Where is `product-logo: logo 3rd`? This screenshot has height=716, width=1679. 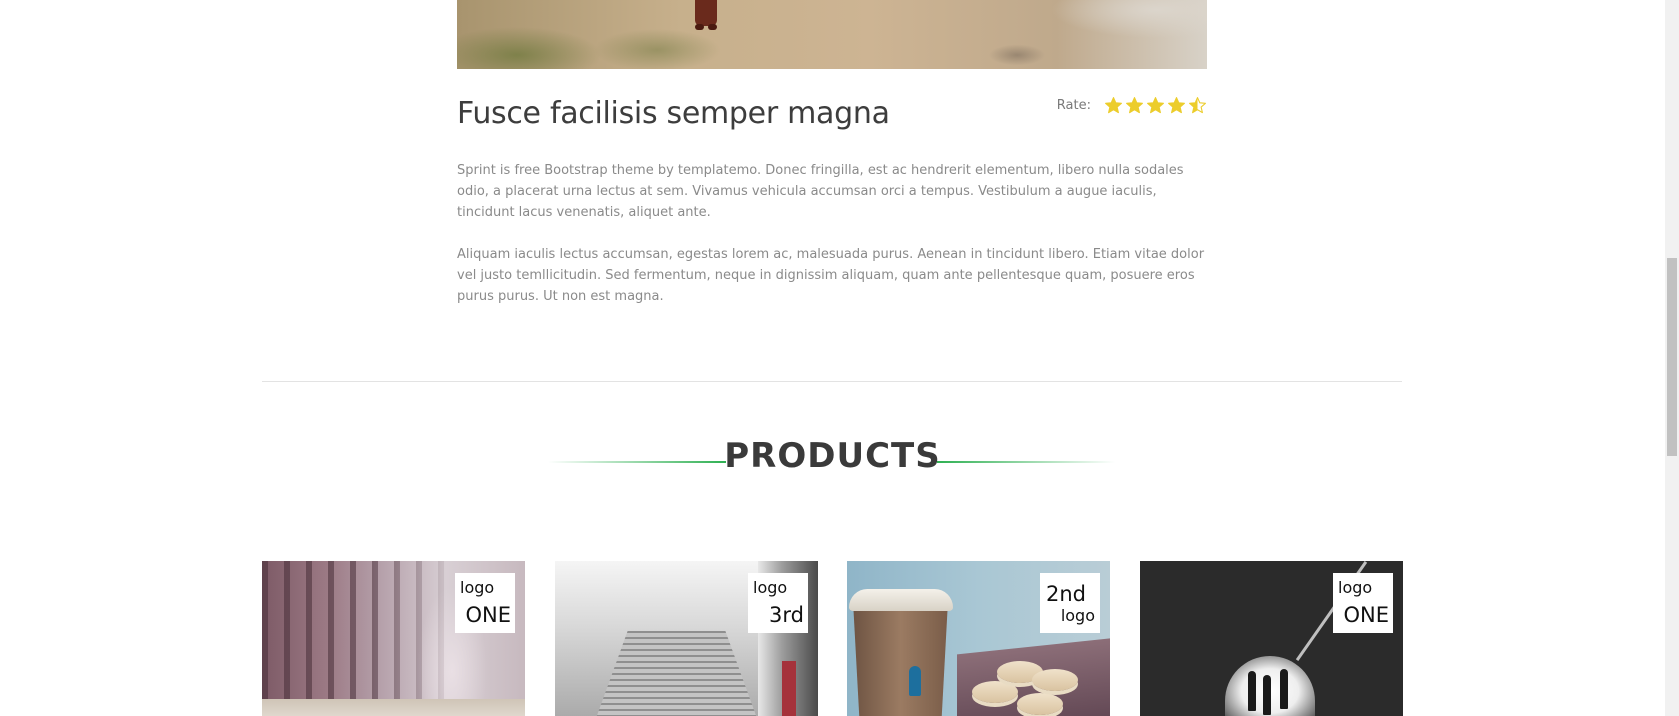 product-logo: logo 3rd is located at coordinates (778, 603).